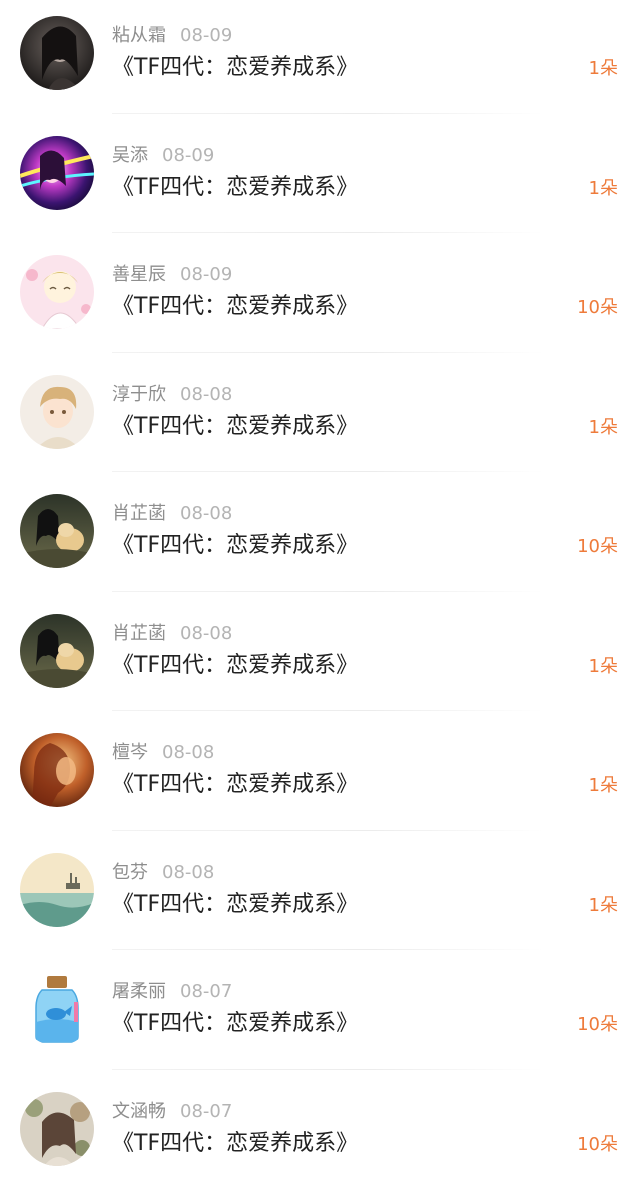  I want to click on whale-bottle-avatar-image, so click(57, 1009).